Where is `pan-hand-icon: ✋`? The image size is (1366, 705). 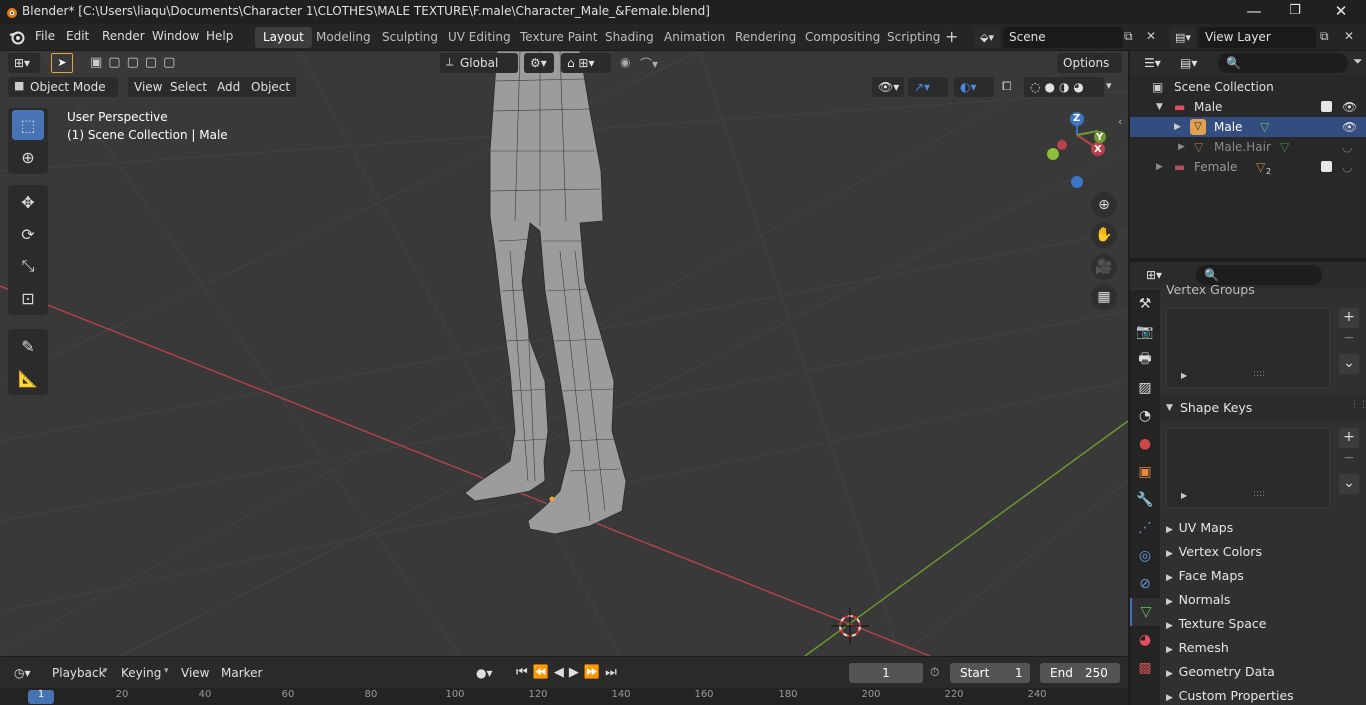 pan-hand-icon: ✋ is located at coordinates (1104, 235).